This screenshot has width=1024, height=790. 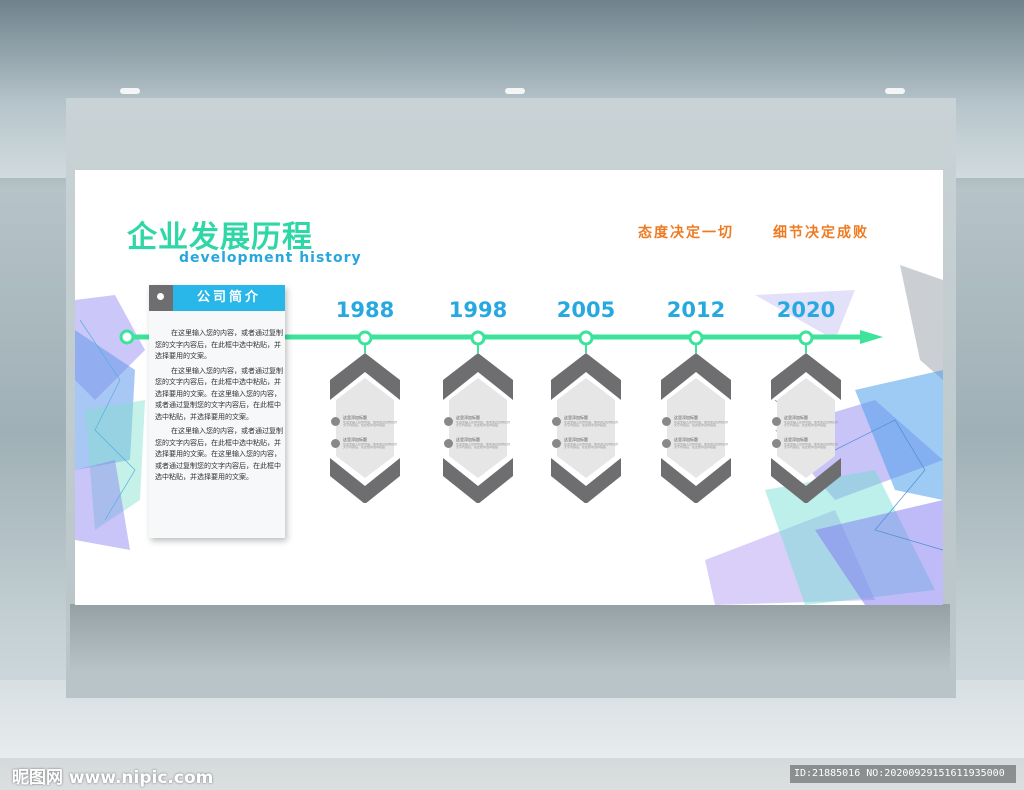 What do you see at coordinates (113, 778) in the screenshot?
I see `watermark-site: 昵图网 www.nipic.com` at bounding box center [113, 778].